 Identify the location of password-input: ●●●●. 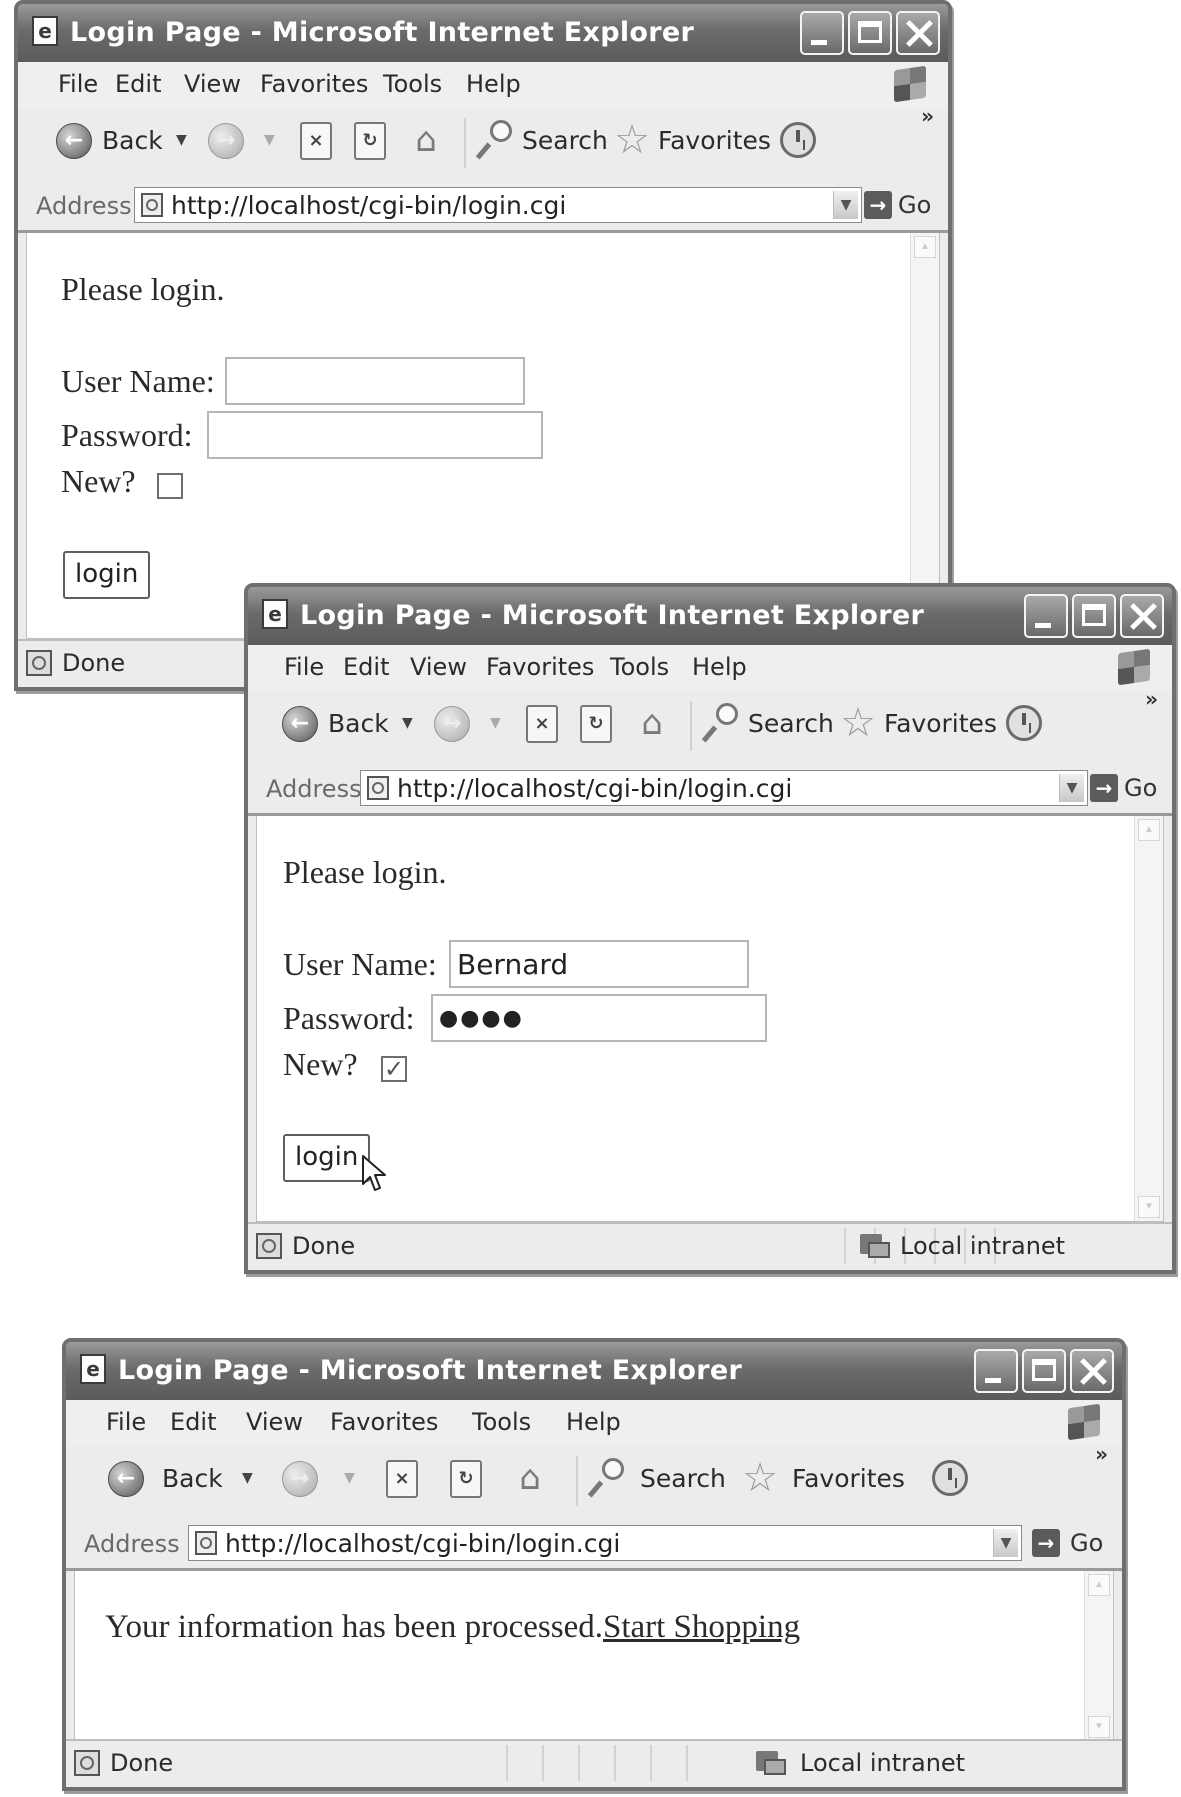
(599, 1018).